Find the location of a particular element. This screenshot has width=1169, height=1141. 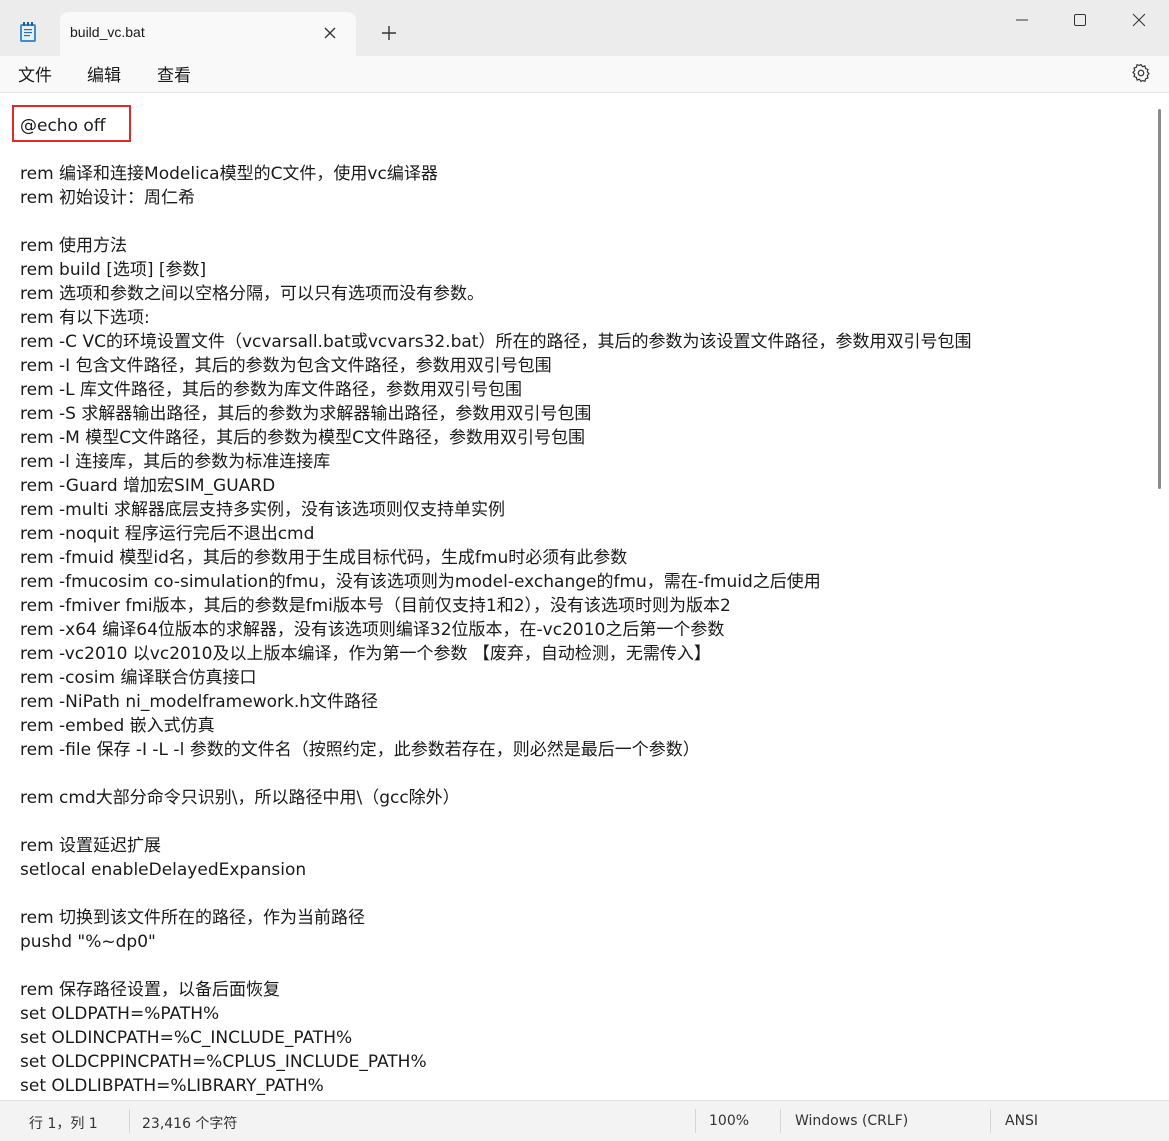

editor-line: pushd "%~dp0" is located at coordinates (495, 942).